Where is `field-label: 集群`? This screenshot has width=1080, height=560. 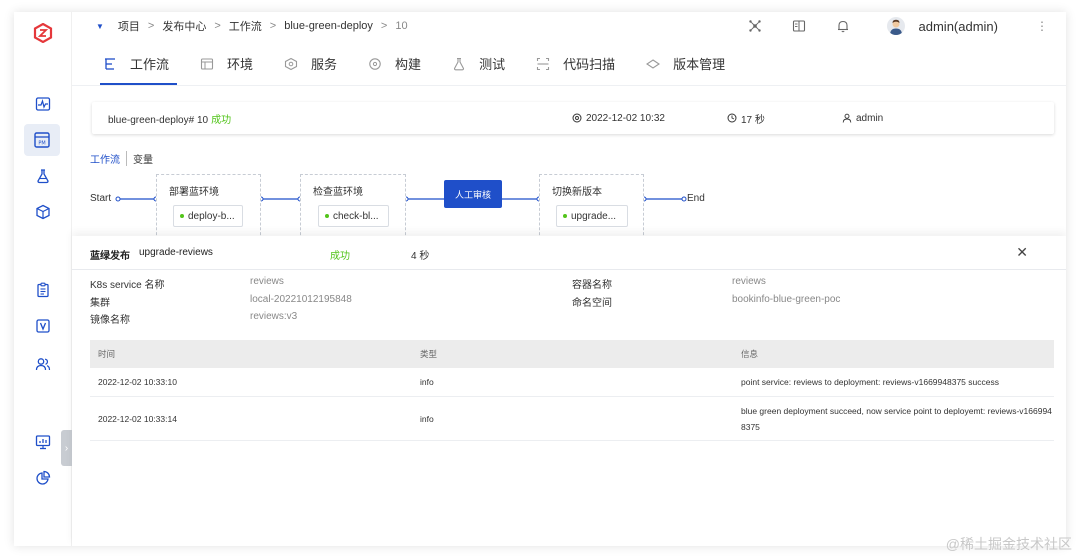 field-label: 集群 is located at coordinates (100, 303).